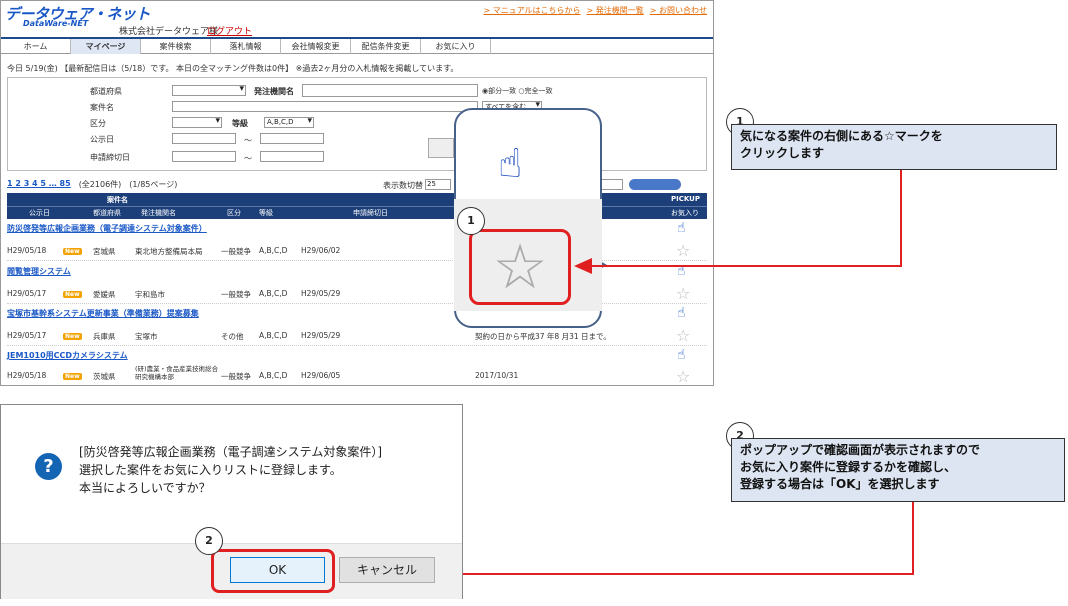 This screenshot has width=1068, height=606. I want to click on tab-awards: 落札情報, so click(246, 46).